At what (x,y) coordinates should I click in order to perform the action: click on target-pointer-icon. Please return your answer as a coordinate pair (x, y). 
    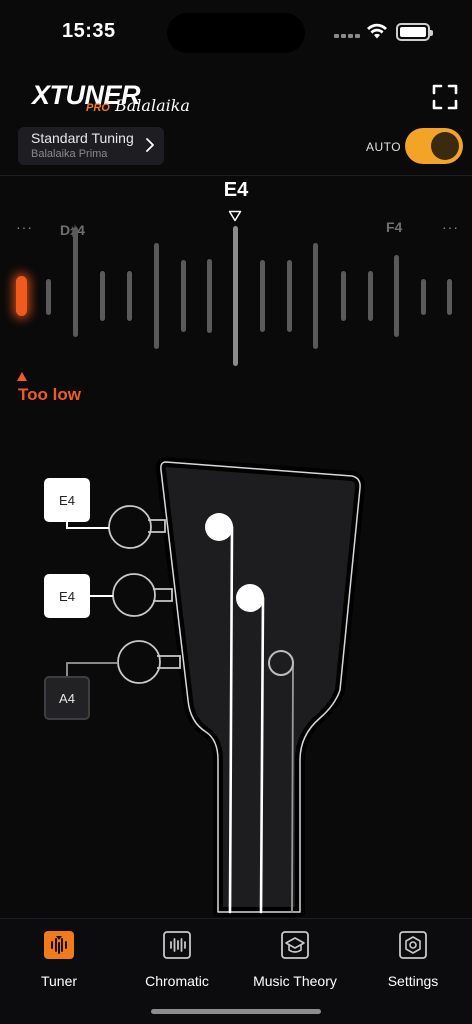
    Looking at the image, I should click on (235, 216).